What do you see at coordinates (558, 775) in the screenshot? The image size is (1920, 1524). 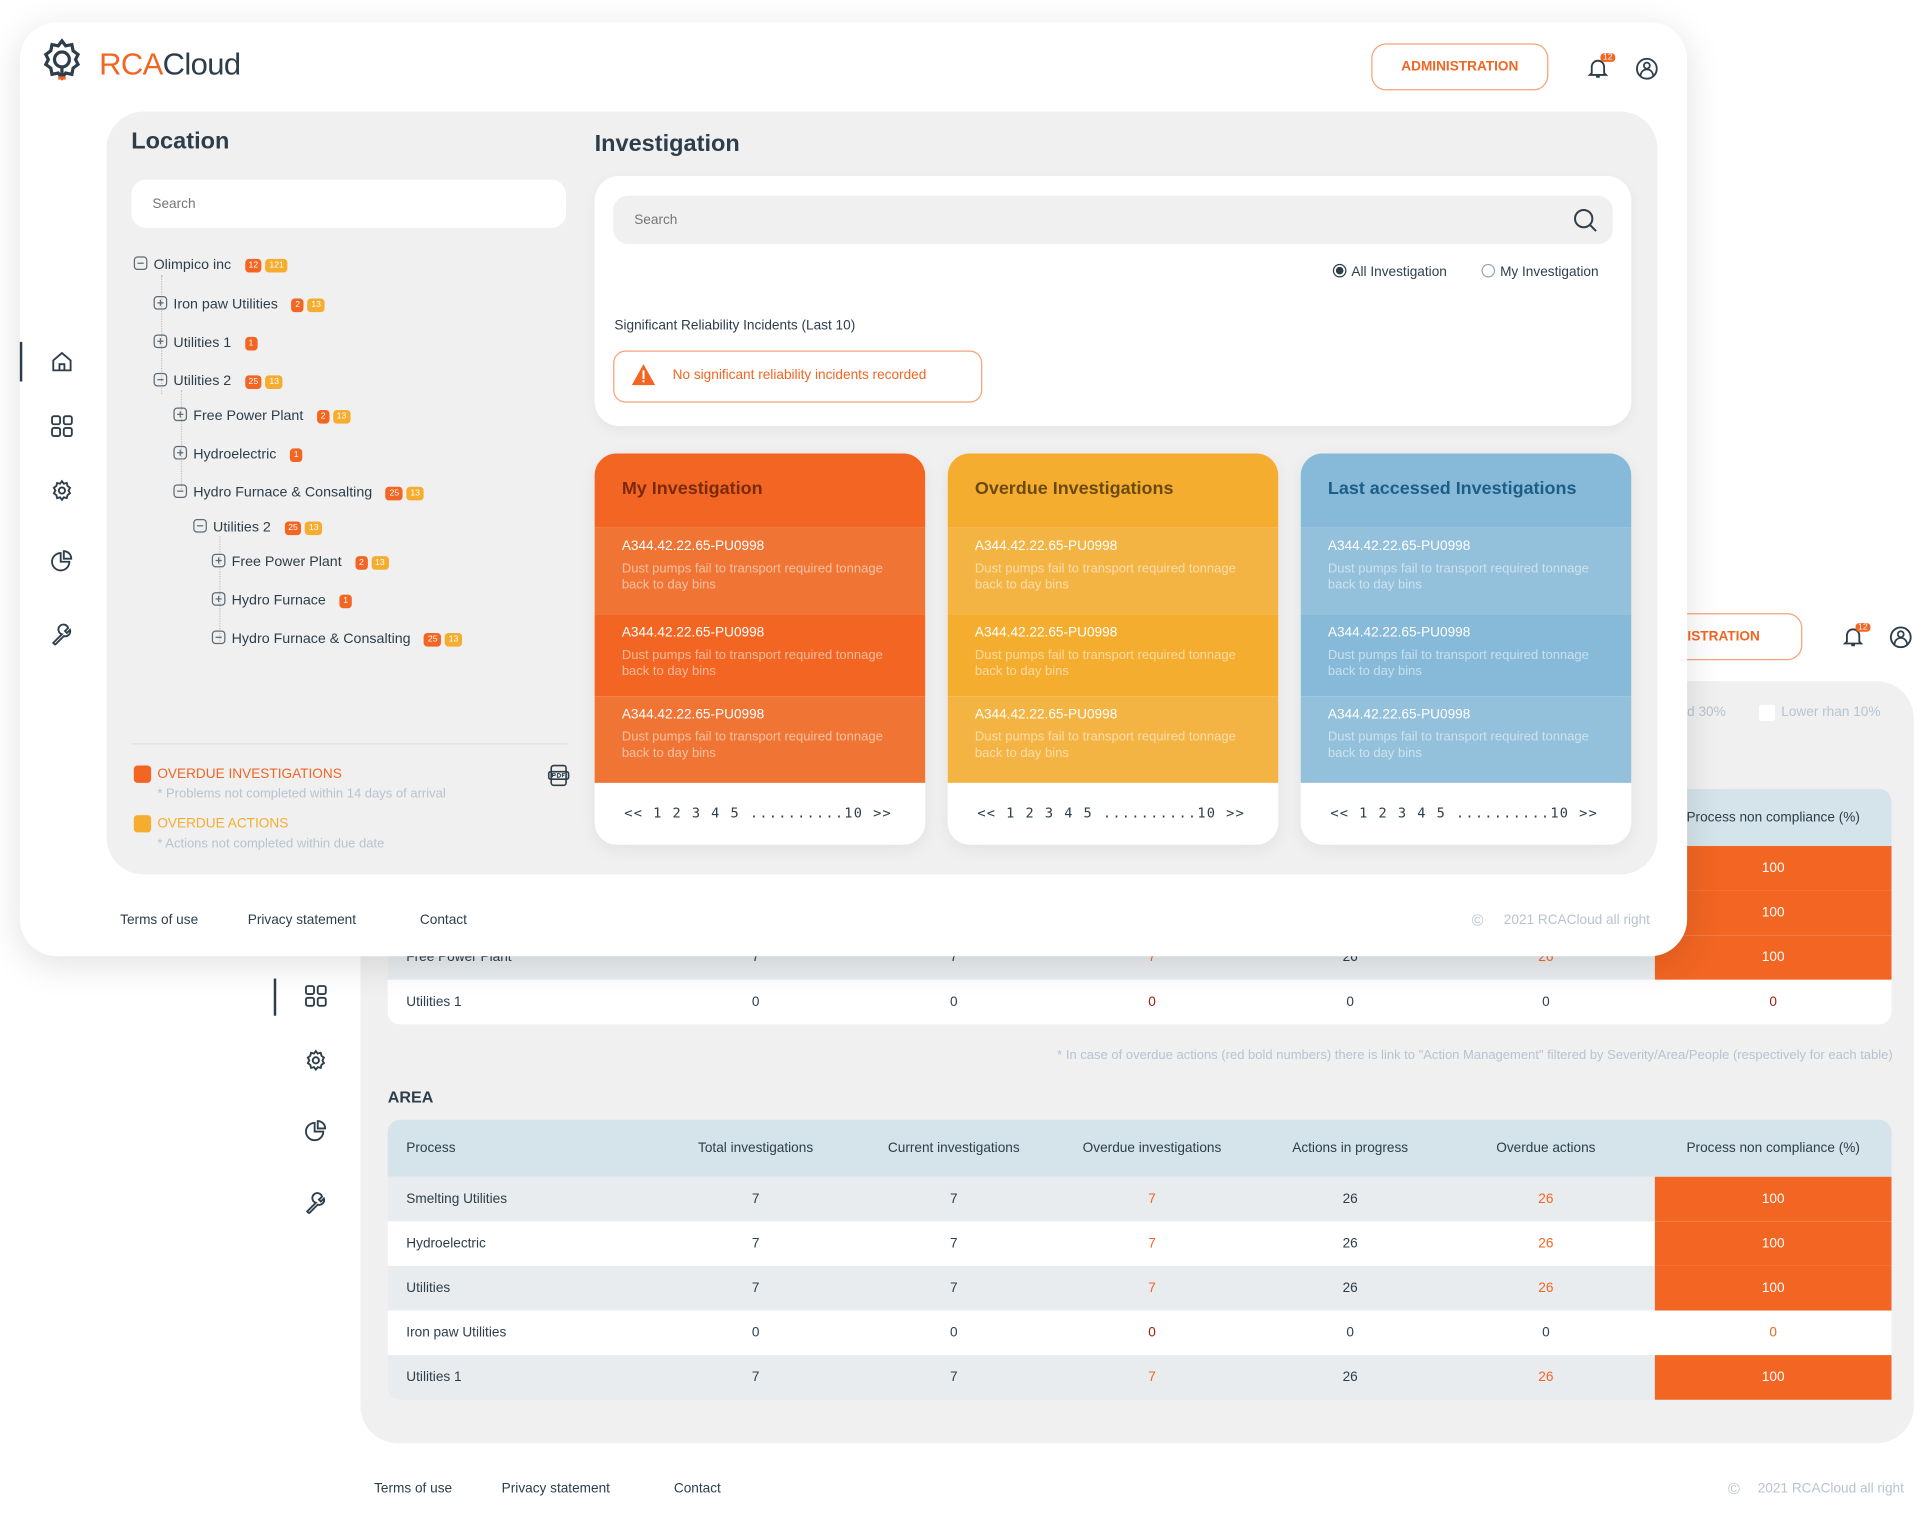 I see `pdf-icon` at bounding box center [558, 775].